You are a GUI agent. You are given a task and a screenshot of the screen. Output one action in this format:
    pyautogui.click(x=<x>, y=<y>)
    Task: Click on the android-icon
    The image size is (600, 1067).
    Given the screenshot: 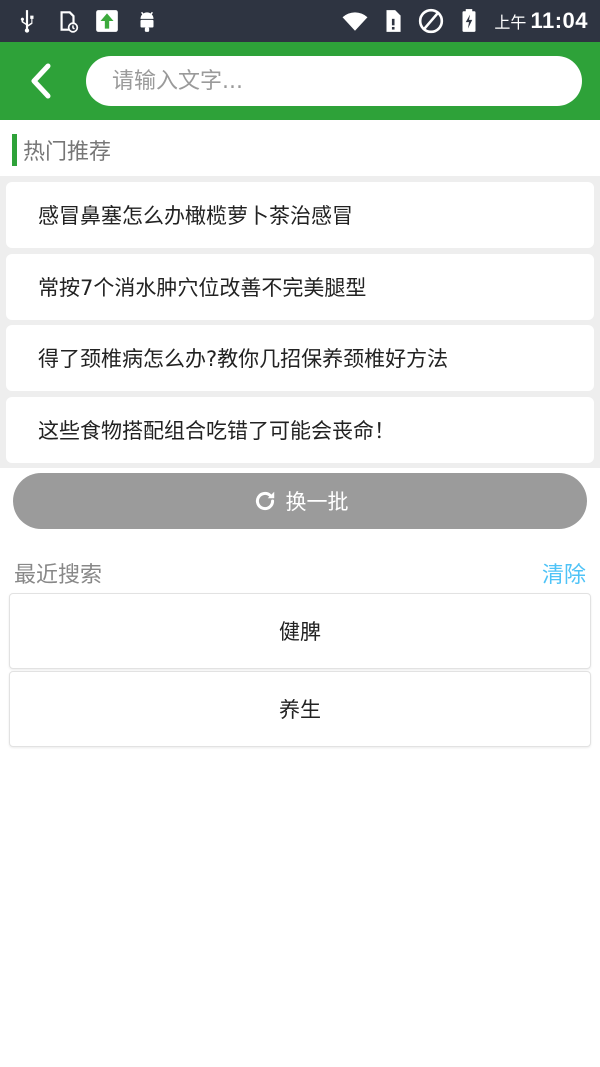 What is the action you would take?
    pyautogui.click(x=147, y=21)
    